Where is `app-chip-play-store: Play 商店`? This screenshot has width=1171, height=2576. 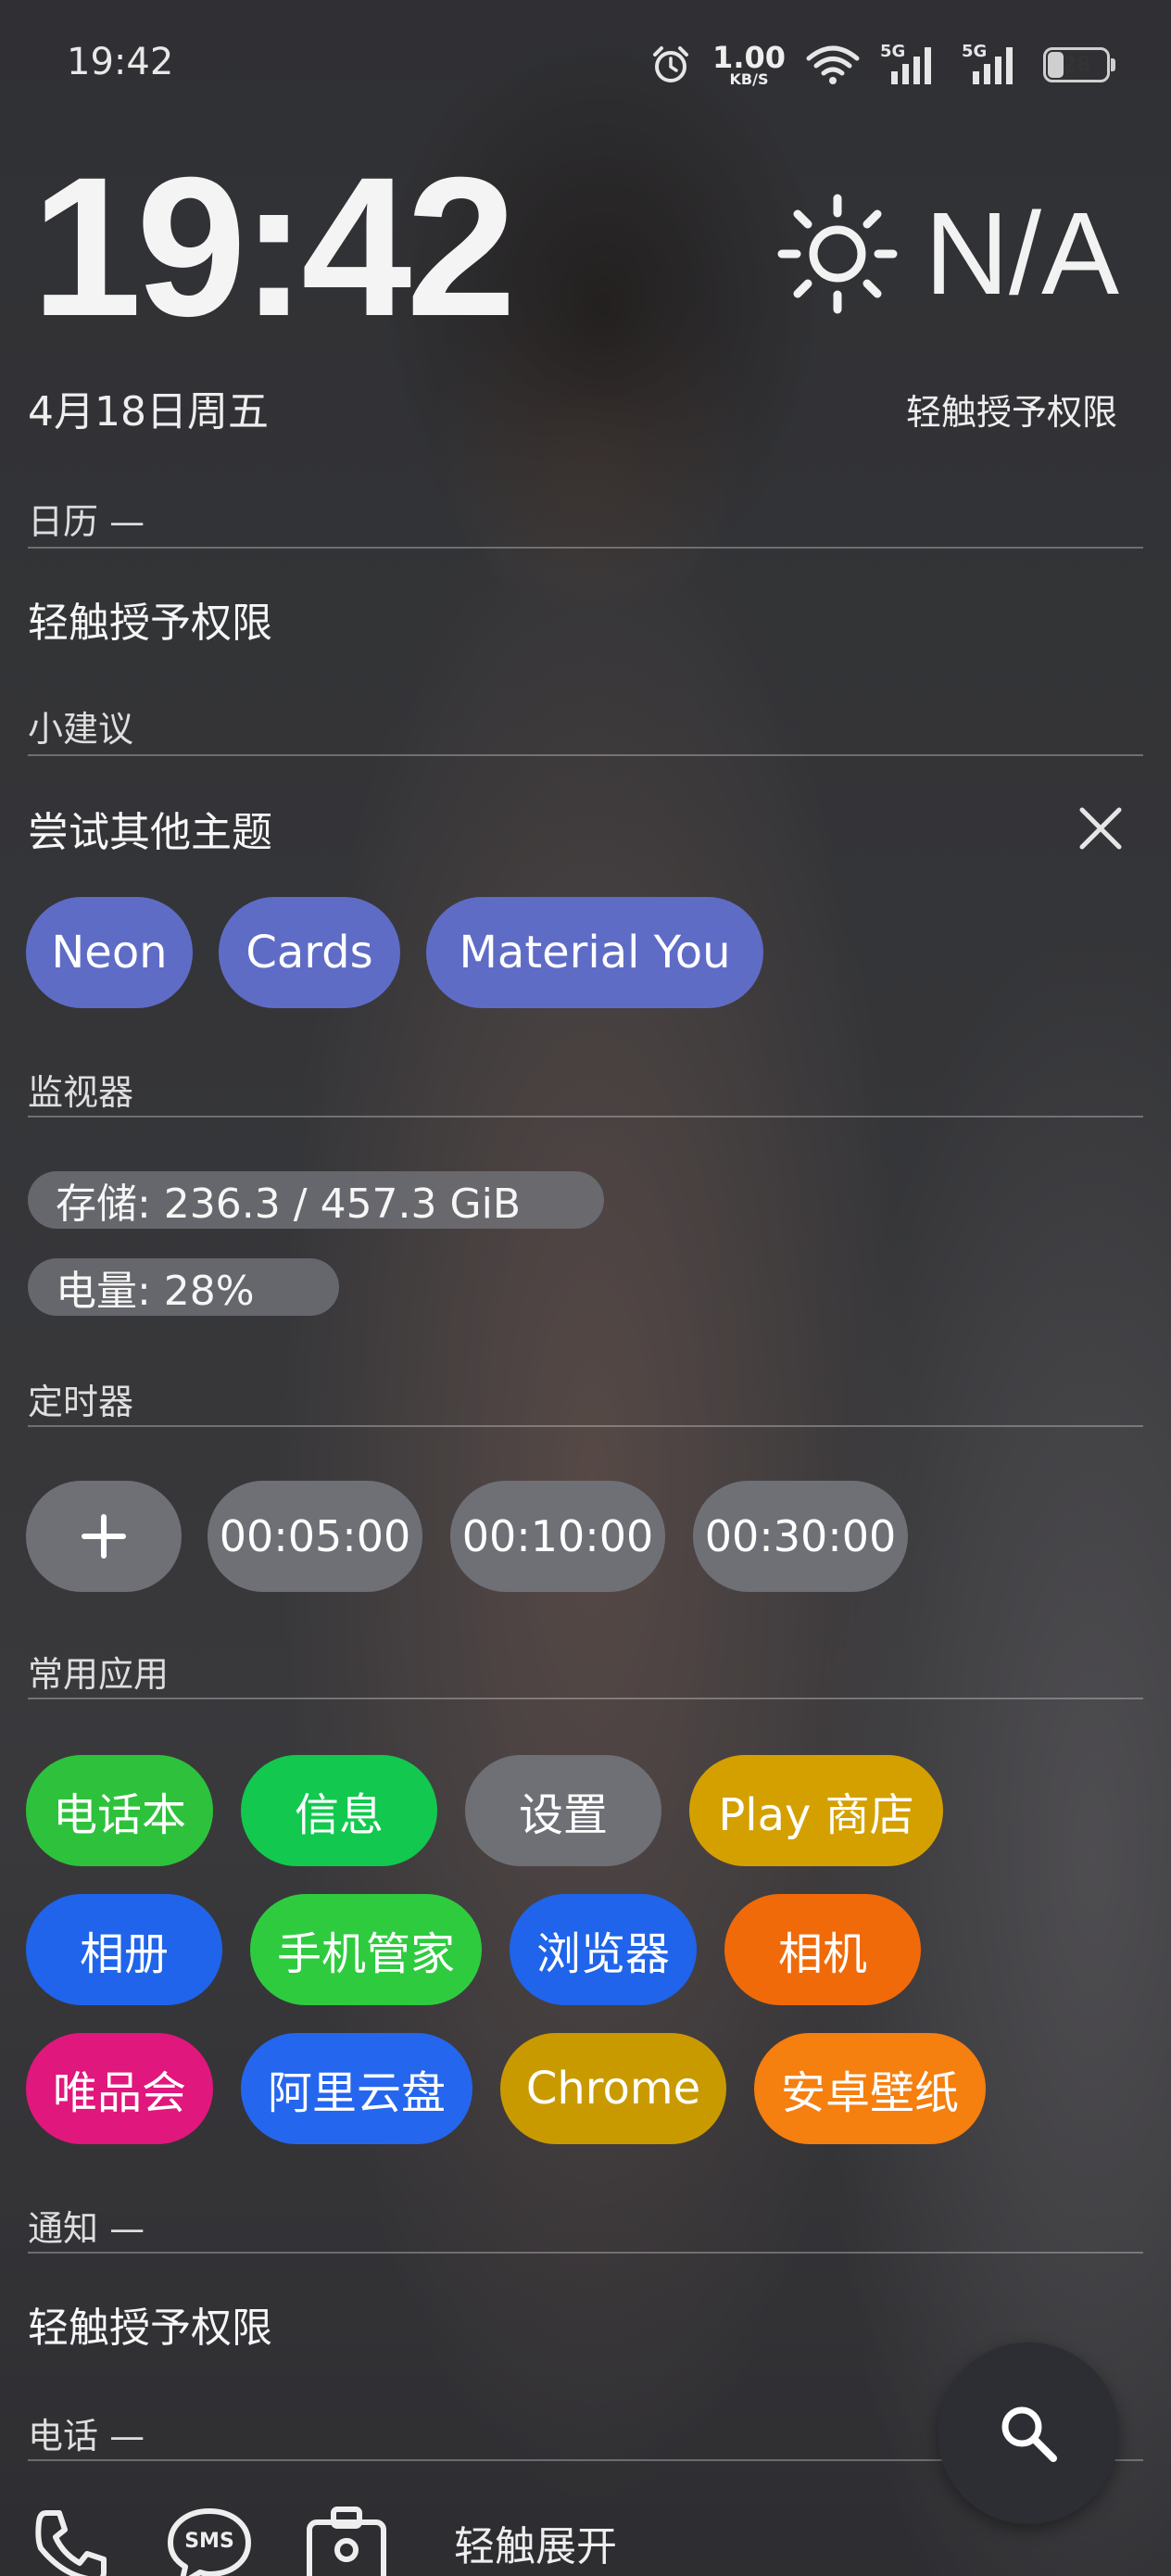
app-chip-play-store: Play 商店 is located at coordinates (816, 1810).